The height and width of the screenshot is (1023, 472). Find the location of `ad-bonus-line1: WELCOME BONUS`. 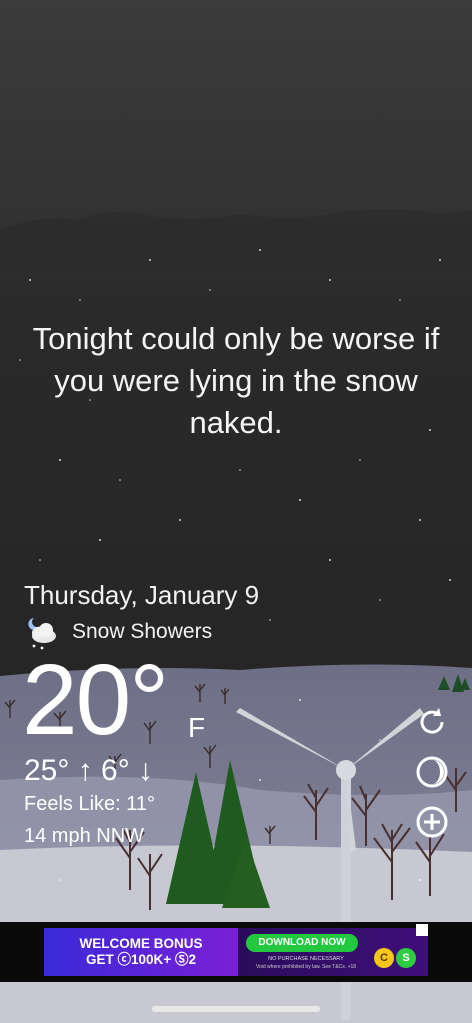

ad-bonus-line1: WELCOME BONUS is located at coordinates (141, 943).